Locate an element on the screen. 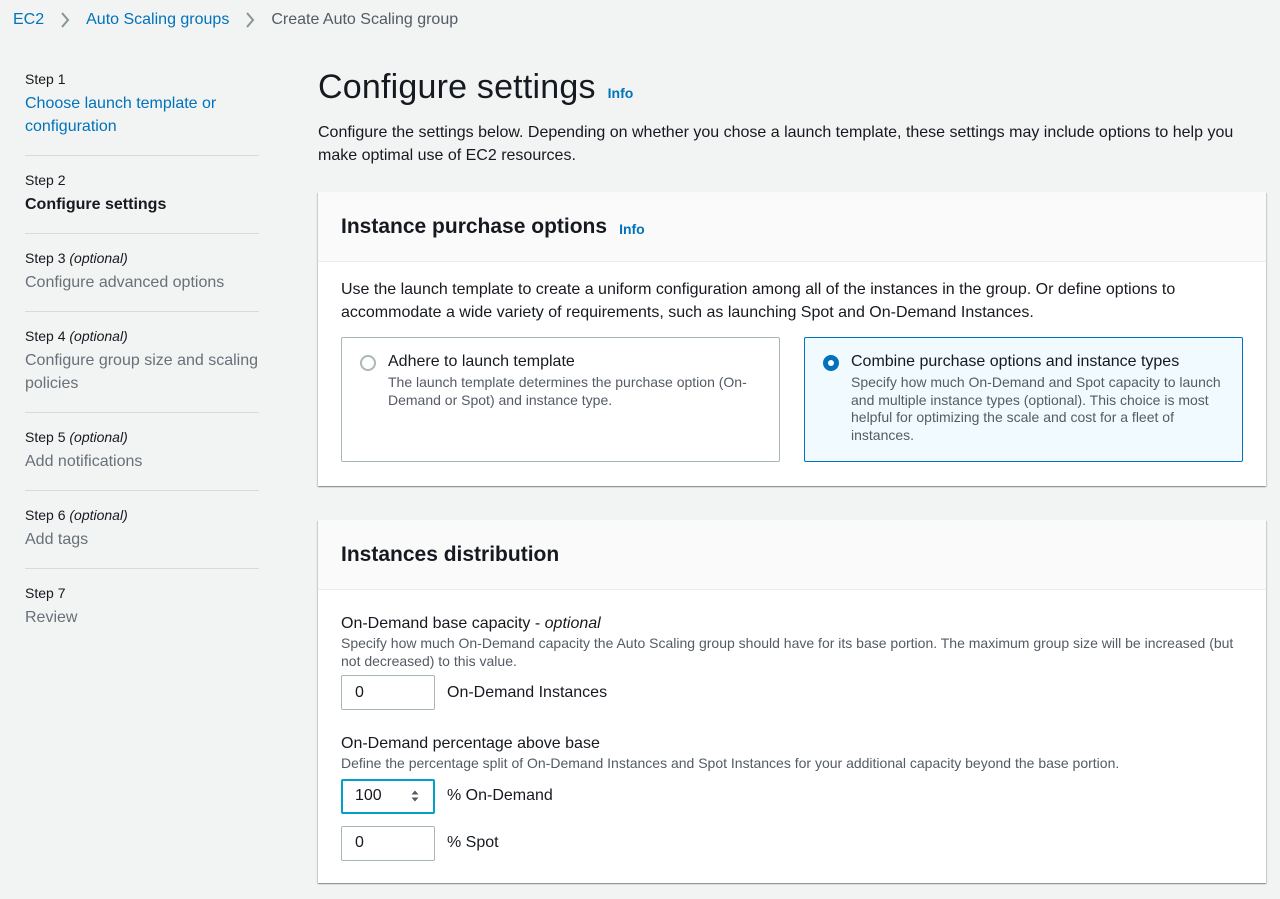 This screenshot has width=1280, height=899. page-info-link: Info is located at coordinates (621, 93).